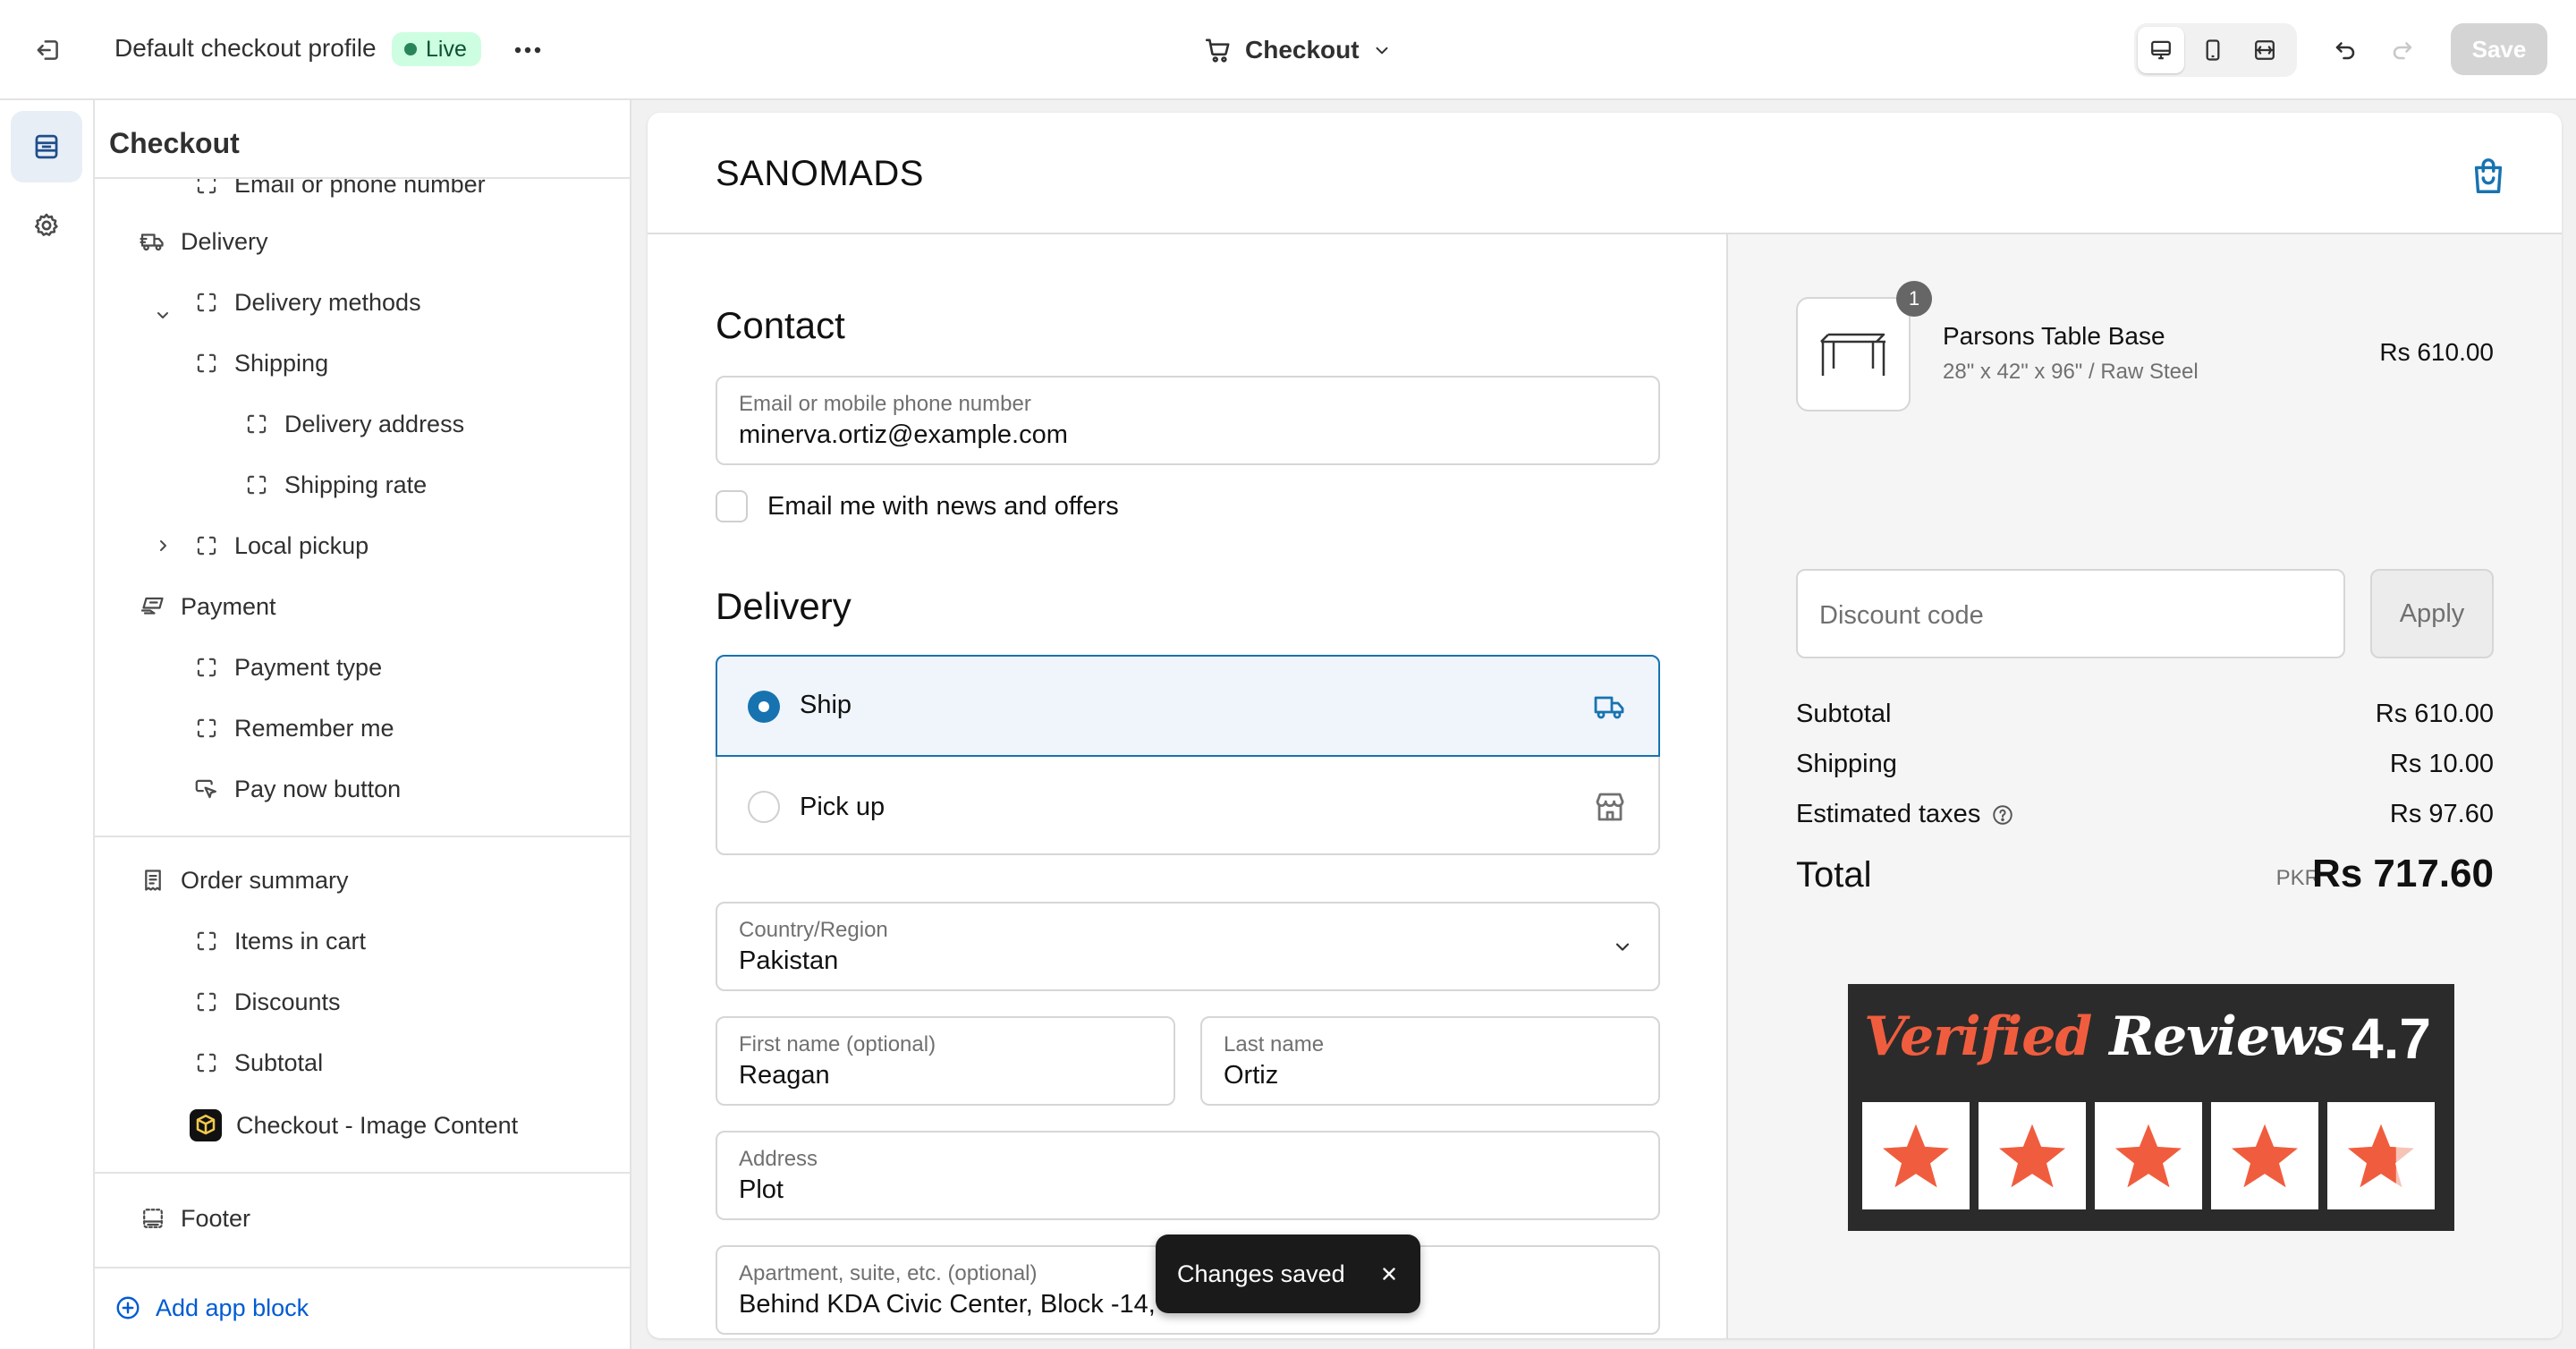 The width and height of the screenshot is (2576, 1349). I want to click on apply-discount-button: Apply, so click(2432, 613).